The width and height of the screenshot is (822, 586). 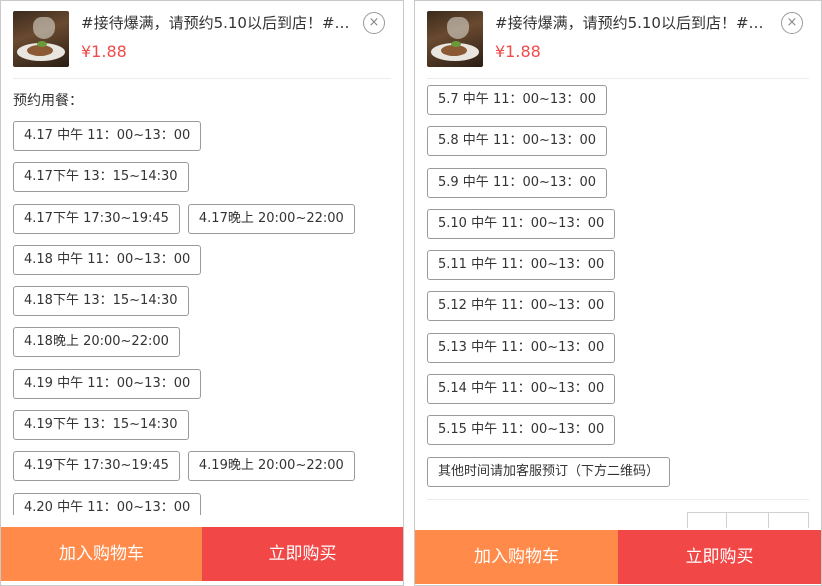 I want to click on time-slot-option: 5.11 中午 11：00~13：00, so click(x=521, y=265).